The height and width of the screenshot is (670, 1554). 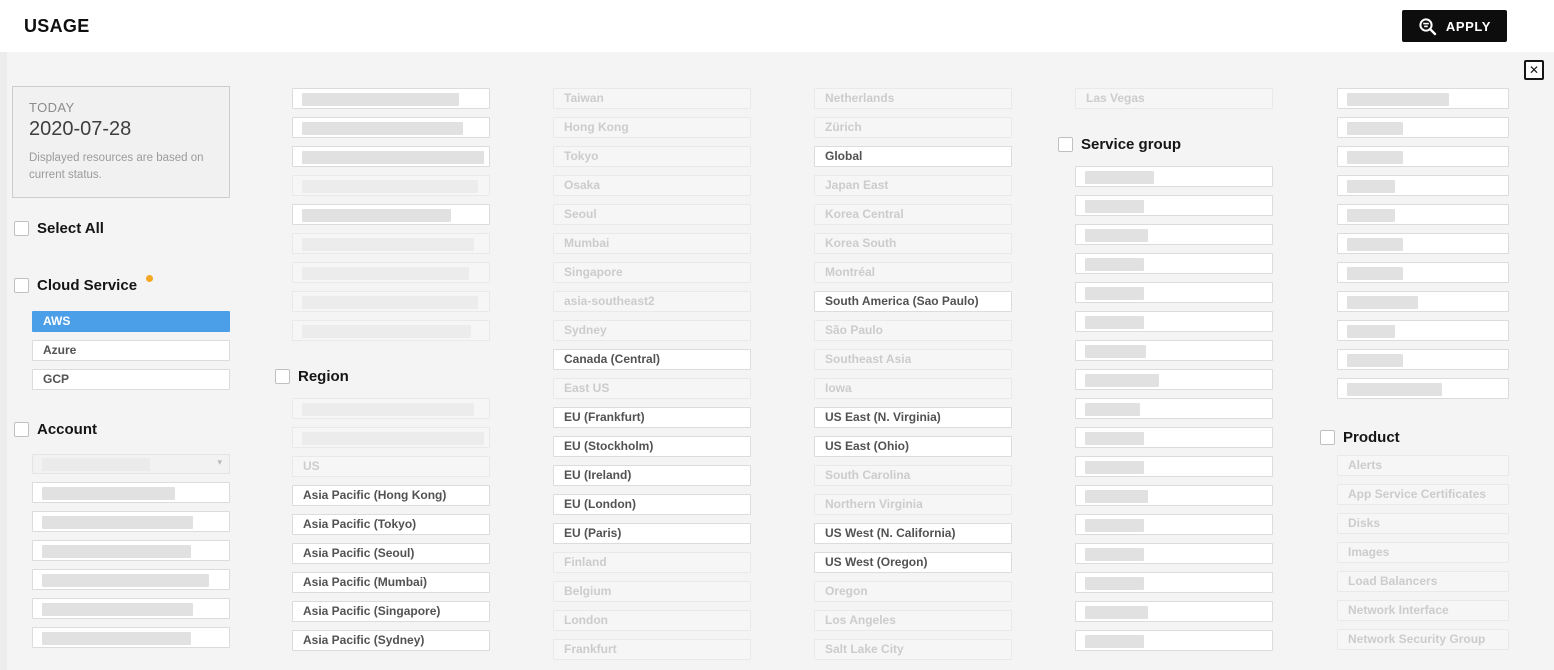 What do you see at coordinates (282, 376) in the screenshot?
I see `region-checkbox` at bounding box center [282, 376].